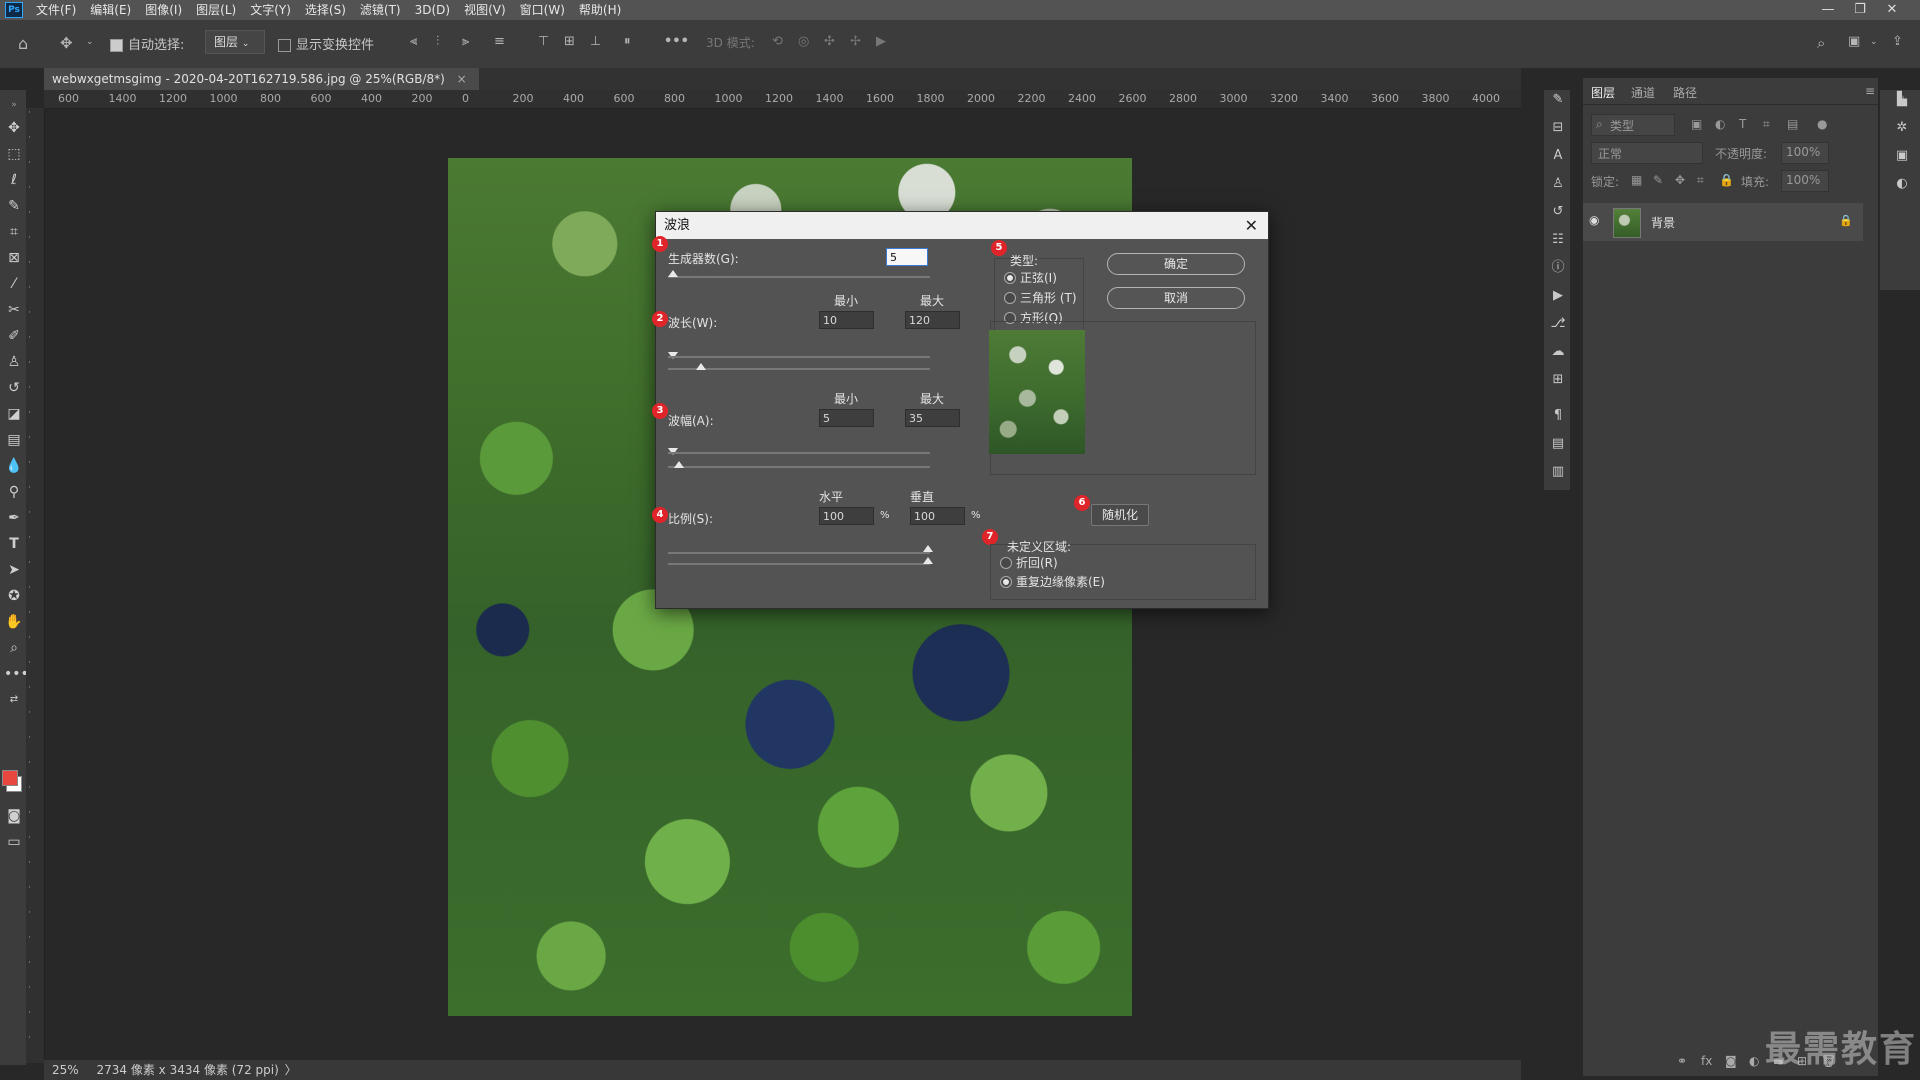  What do you see at coordinates (1706, 1061) in the screenshot?
I see `fx-icon: fx` at bounding box center [1706, 1061].